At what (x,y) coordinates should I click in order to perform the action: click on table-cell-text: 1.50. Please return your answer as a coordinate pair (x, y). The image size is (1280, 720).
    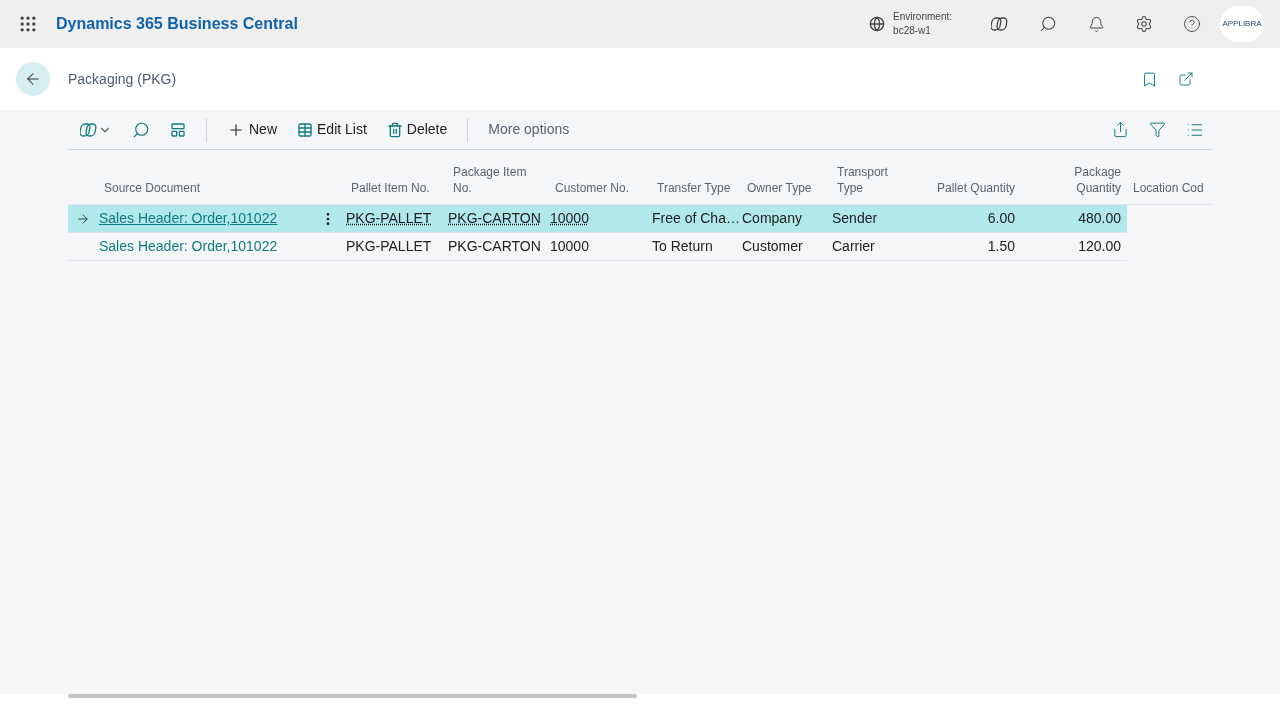
    Looking at the image, I should click on (1001, 246).